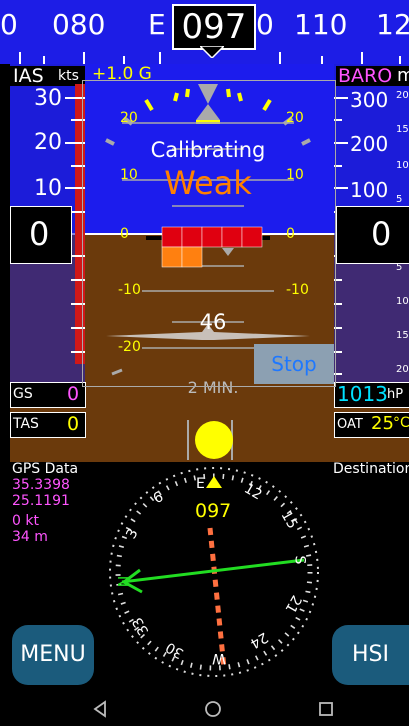  I want to click on gs-label: GS, so click(23, 394).